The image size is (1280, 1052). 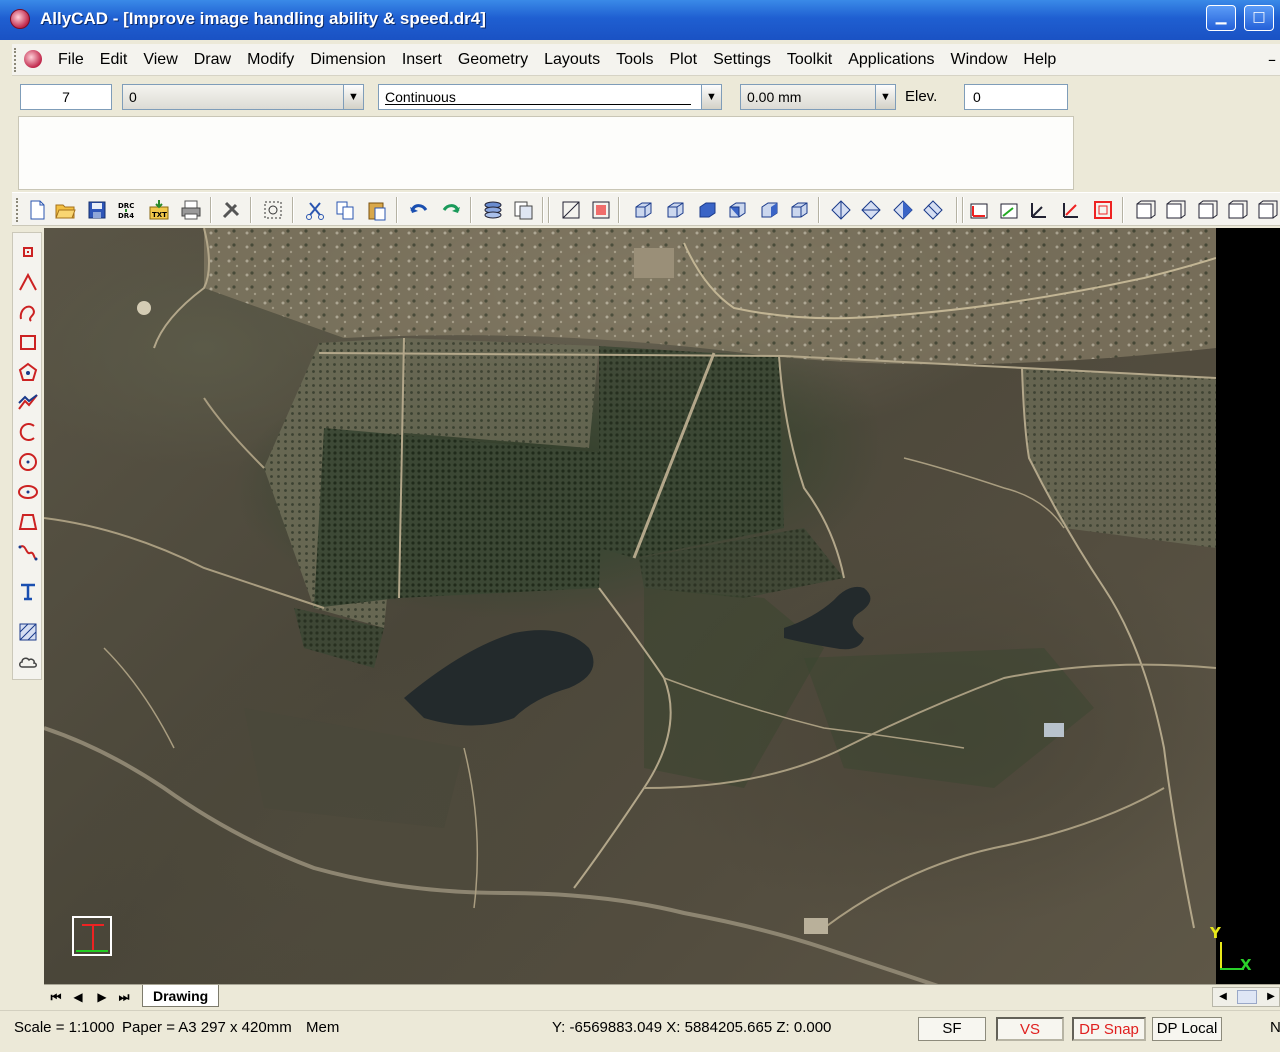 What do you see at coordinates (1039, 60) in the screenshot?
I see `menu-help: Help` at bounding box center [1039, 60].